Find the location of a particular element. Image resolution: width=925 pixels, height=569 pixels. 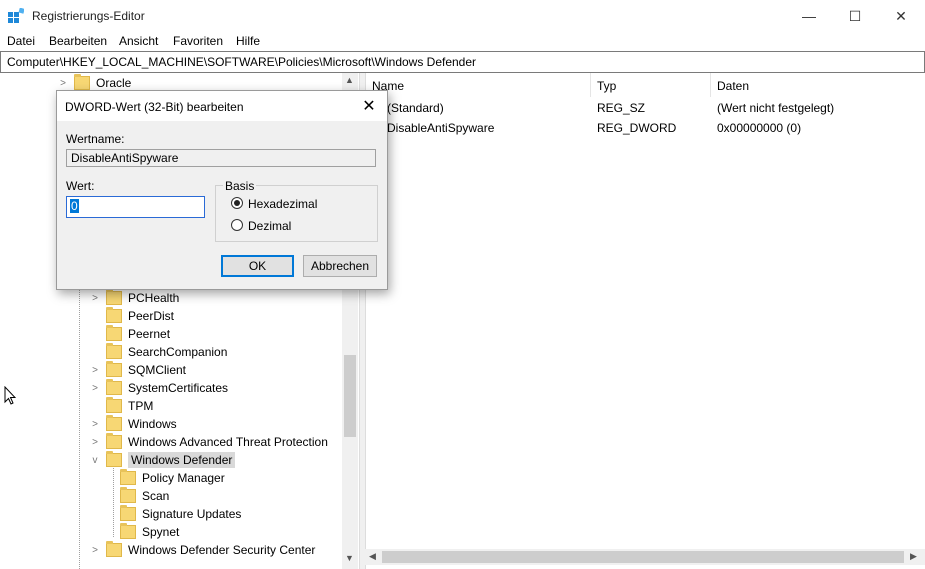

tree-item-policy-manager: Policy Manager is located at coordinates (172, 478).